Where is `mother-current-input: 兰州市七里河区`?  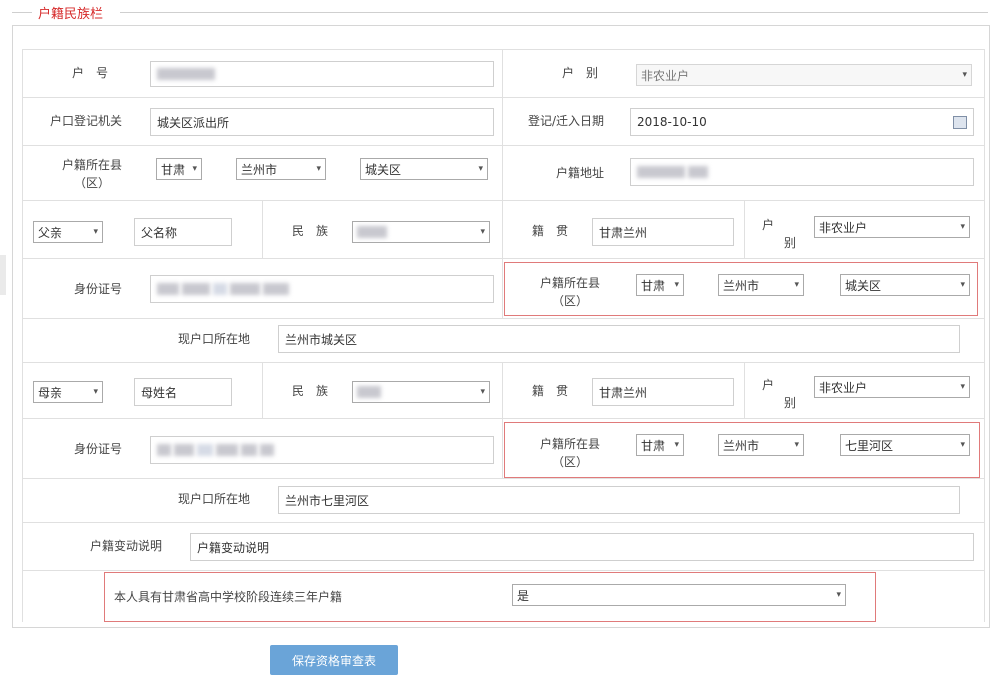 mother-current-input: 兰州市七里河区 is located at coordinates (619, 500).